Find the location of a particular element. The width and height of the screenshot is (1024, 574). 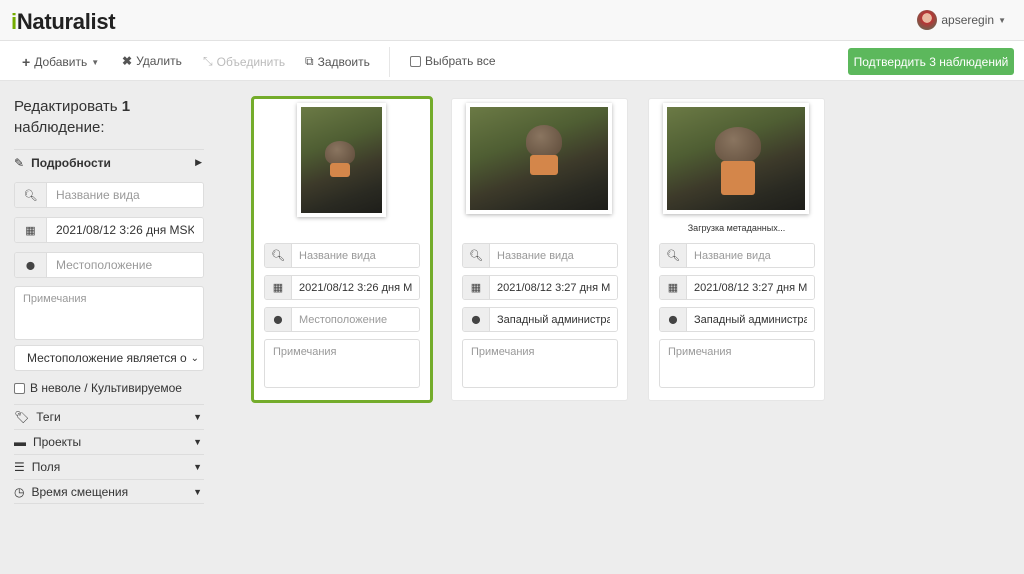

copy-icon: ⧉ is located at coordinates (309, 61).